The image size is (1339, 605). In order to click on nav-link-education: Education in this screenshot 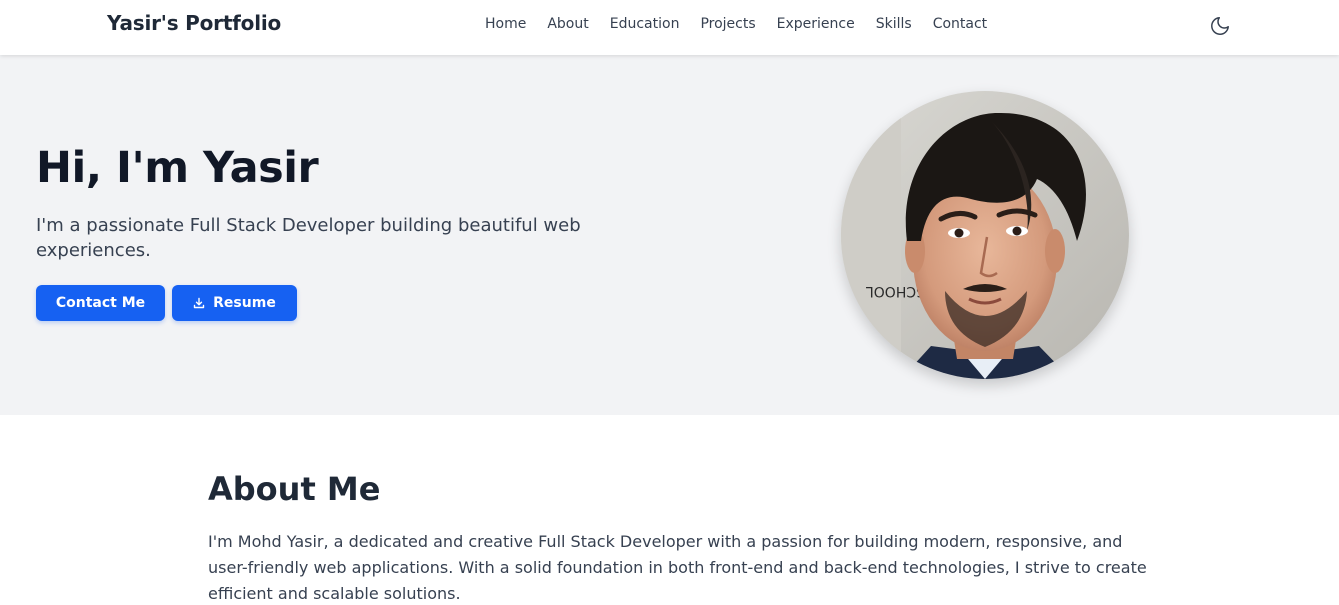, I will do `click(645, 24)`.